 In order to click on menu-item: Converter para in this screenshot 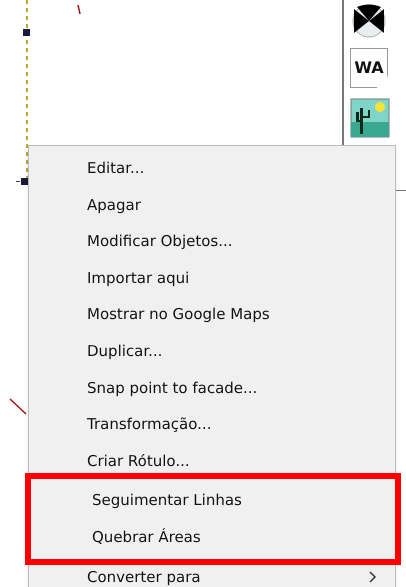, I will do `click(212, 572)`.